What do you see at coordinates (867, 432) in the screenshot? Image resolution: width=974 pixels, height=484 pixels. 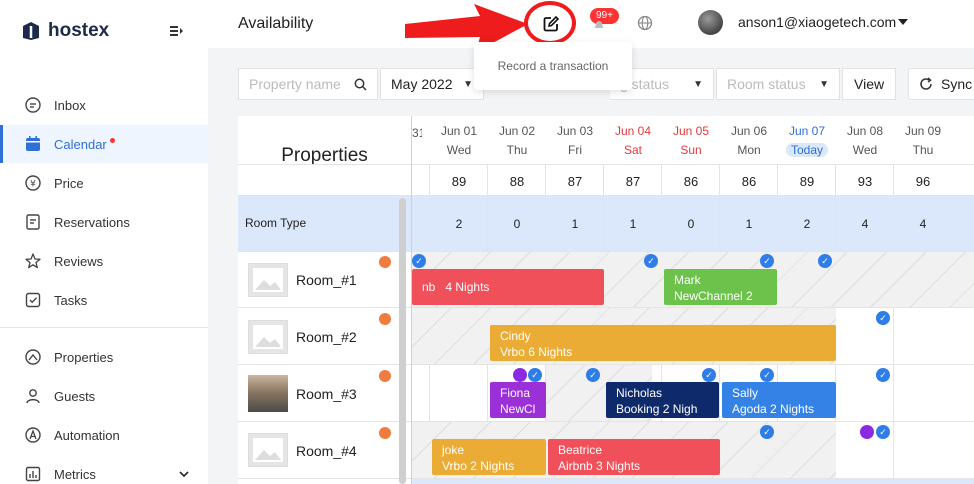 I see `clock-icon` at bounding box center [867, 432].